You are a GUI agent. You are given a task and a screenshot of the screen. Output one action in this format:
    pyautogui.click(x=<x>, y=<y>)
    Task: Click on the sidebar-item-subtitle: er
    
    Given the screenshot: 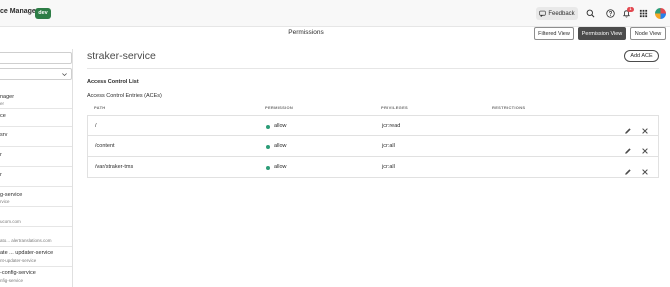 What is the action you would take?
    pyautogui.click(x=2, y=103)
    